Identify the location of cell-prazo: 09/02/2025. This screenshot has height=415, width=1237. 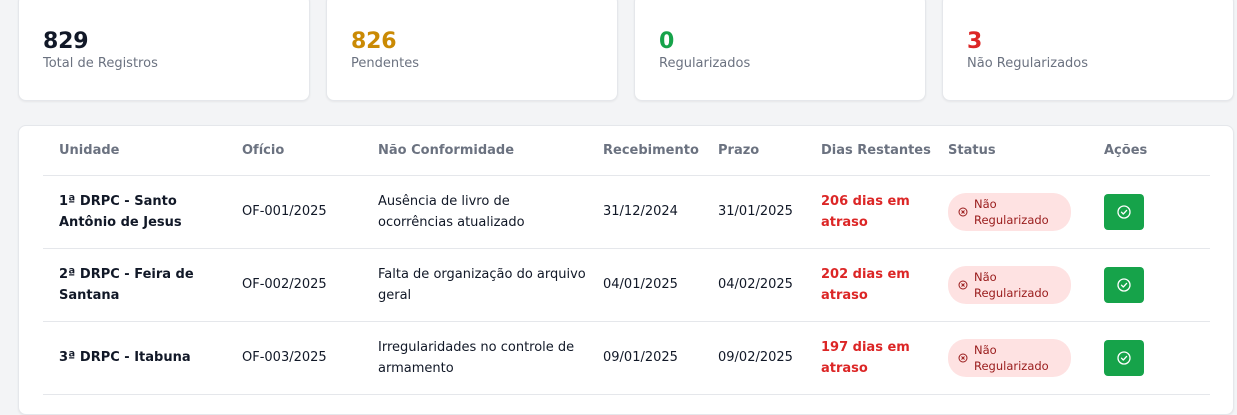
(753, 358).